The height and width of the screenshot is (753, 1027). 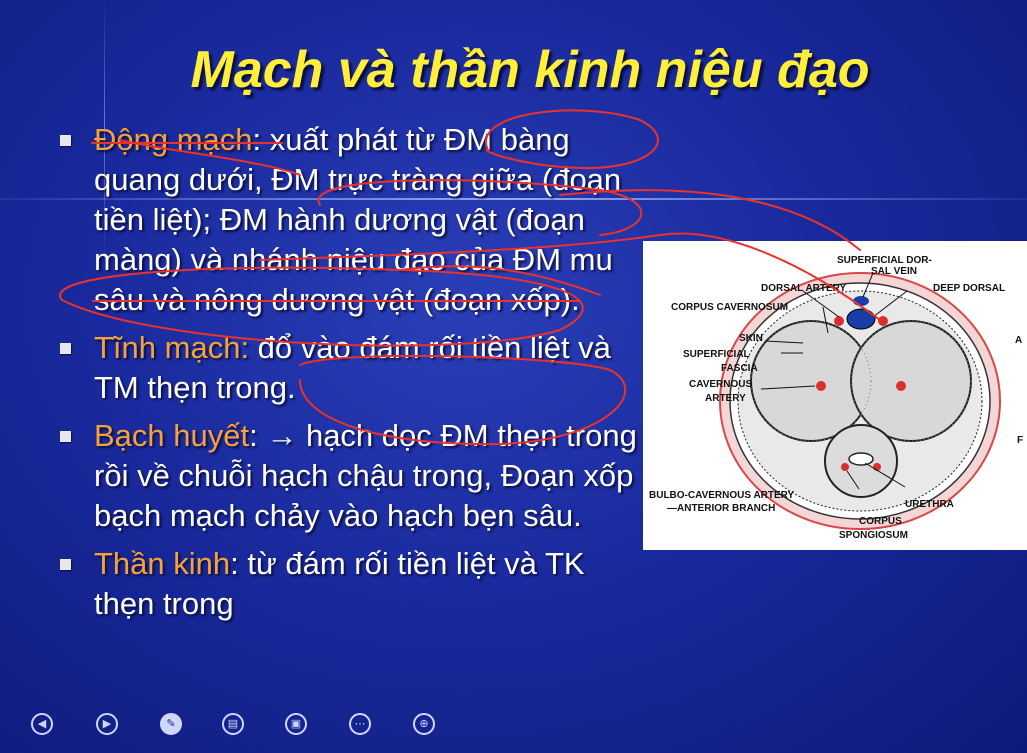 I want to click on slides-grid-icon: ▤, so click(x=233, y=724).